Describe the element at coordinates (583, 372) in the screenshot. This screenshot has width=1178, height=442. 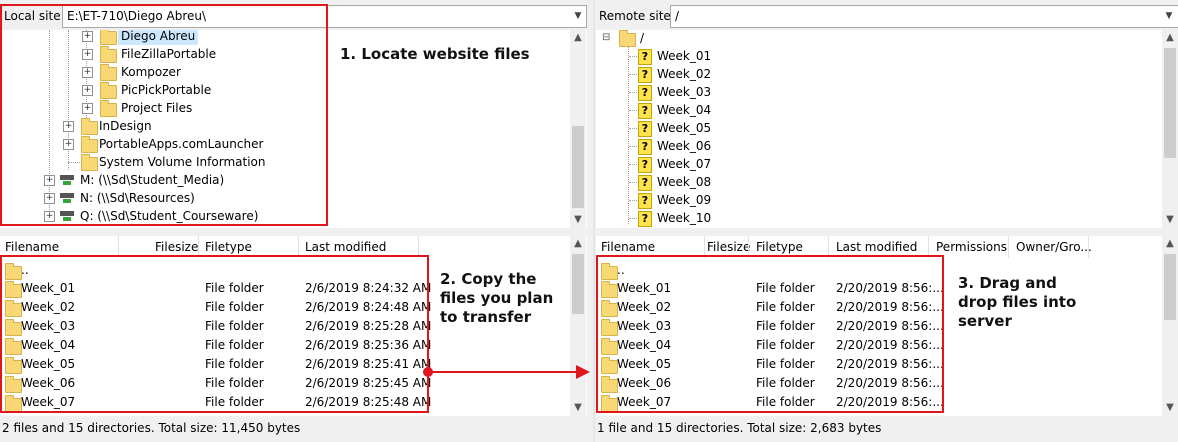
I see `arrow-head-icon` at that location.